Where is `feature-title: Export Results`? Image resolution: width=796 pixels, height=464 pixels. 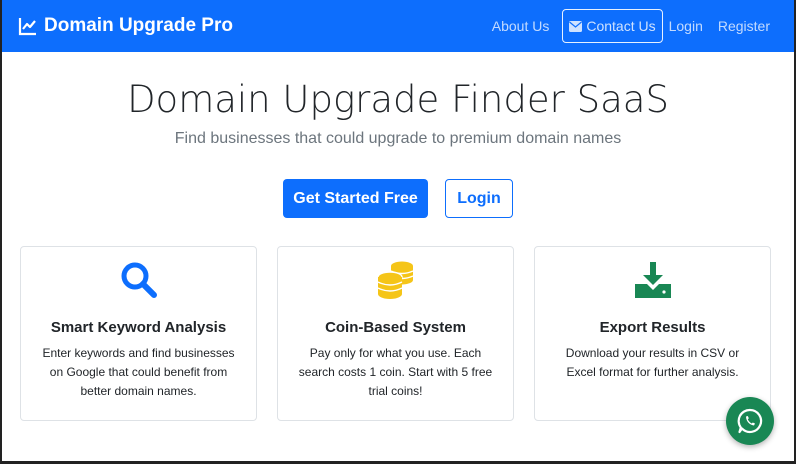 feature-title: Export Results is located at coordinates (652, 327).